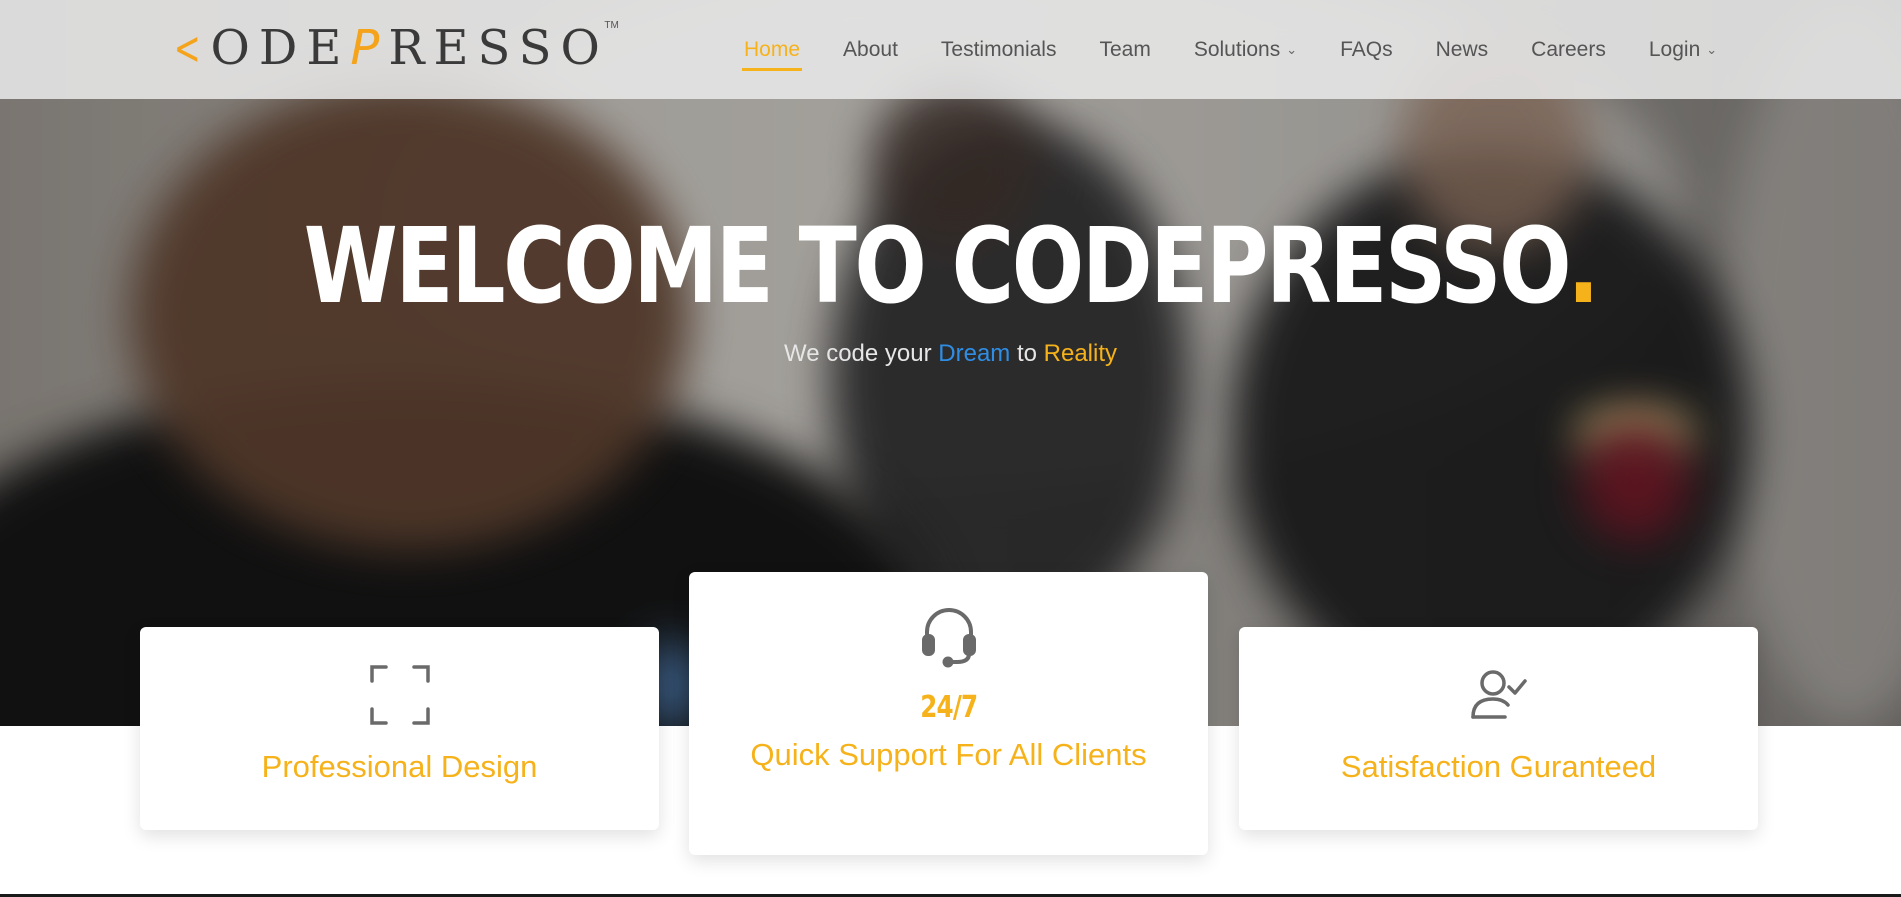 Image resolution: width=1901 pixels, height=897 pixels. What do you see at coordinates (1498, 766) in the screenshot?
I see `feature-title: Satisfaction Guranteed` at bounding box center [1498, 766].